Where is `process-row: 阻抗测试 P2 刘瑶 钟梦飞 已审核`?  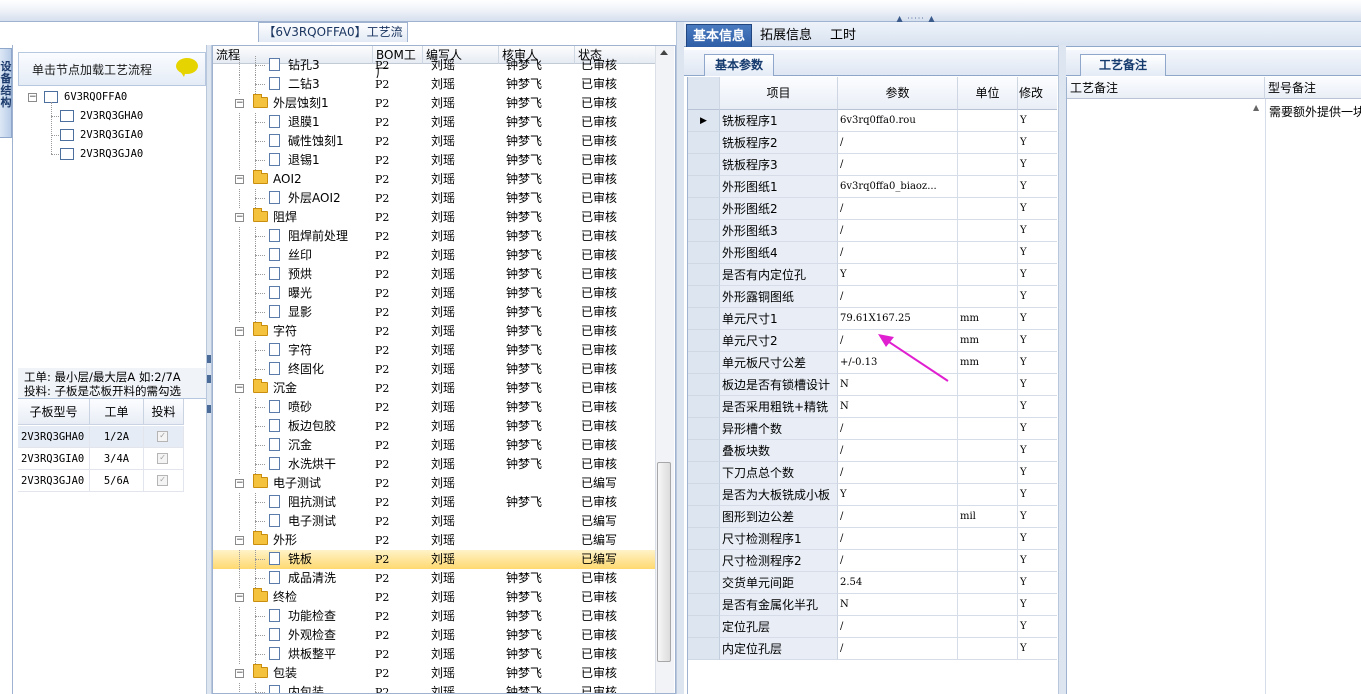 process-row: 阻抗测试 P2 刘瑶 钟梦飞 已审核 is located at coordinates (434, 502).